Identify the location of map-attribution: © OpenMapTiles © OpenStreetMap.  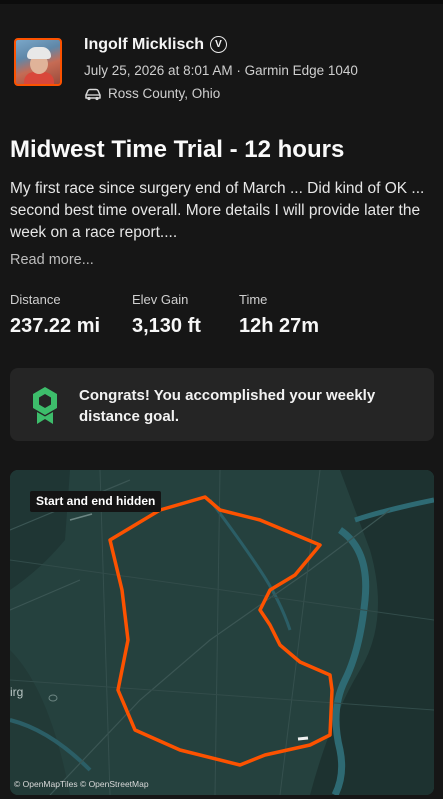
(81, 784).